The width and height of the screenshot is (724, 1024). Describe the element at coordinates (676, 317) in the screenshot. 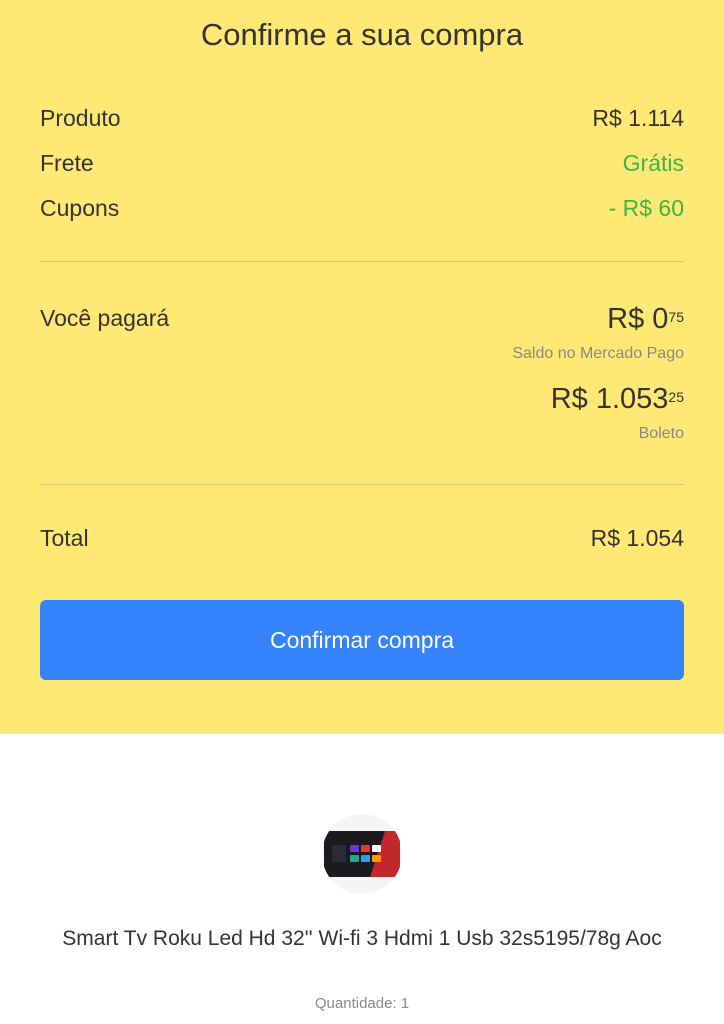

I see `amount-cents: 75` at that location.